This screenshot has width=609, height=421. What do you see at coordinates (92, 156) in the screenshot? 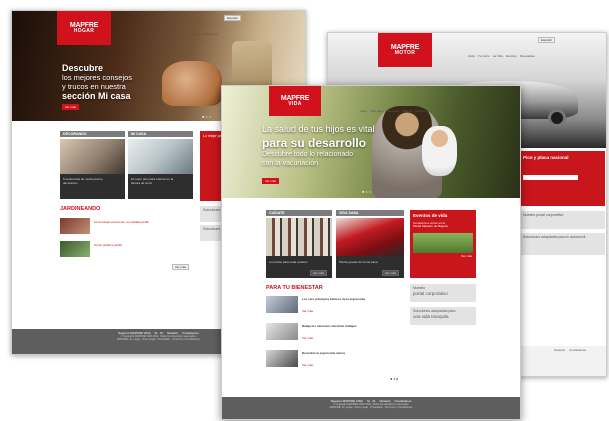
I see `hogar-thumb-decorando` at bounding box center [92, 156].